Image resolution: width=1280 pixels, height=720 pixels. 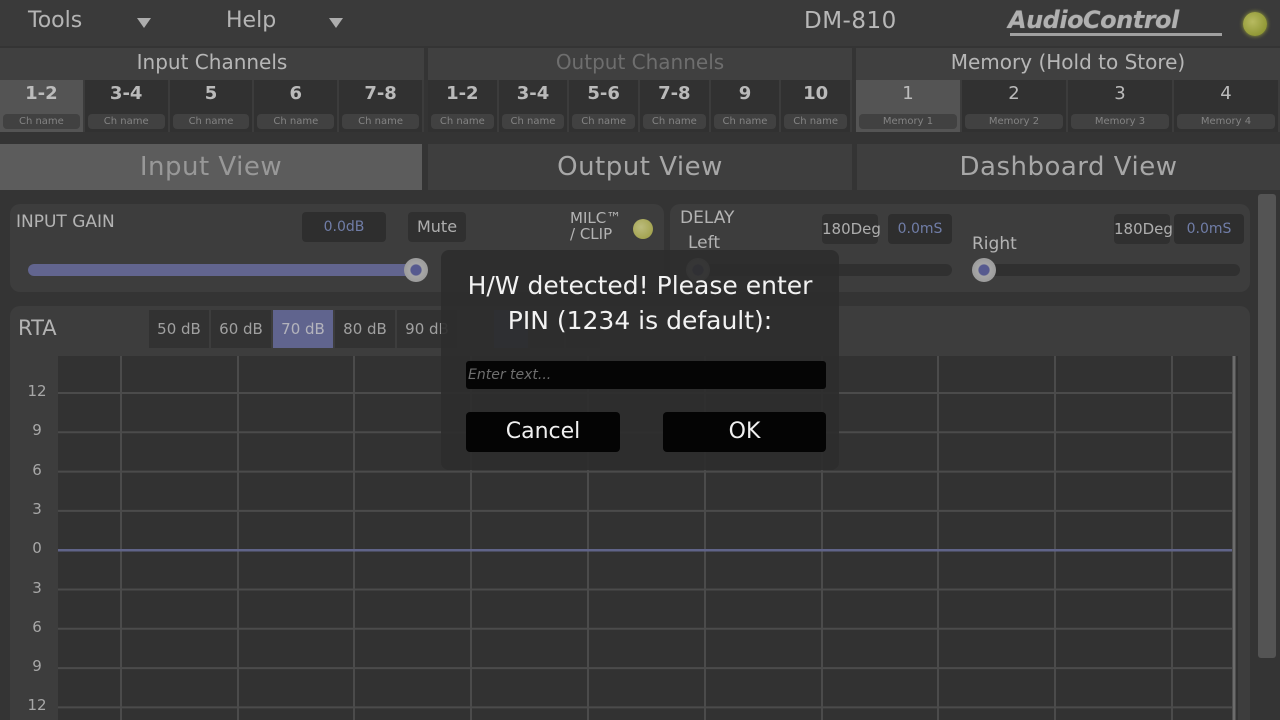 I want to click on pin-dialog-message-line1: H/W detected! Please enter, so click(x=640, y=285).